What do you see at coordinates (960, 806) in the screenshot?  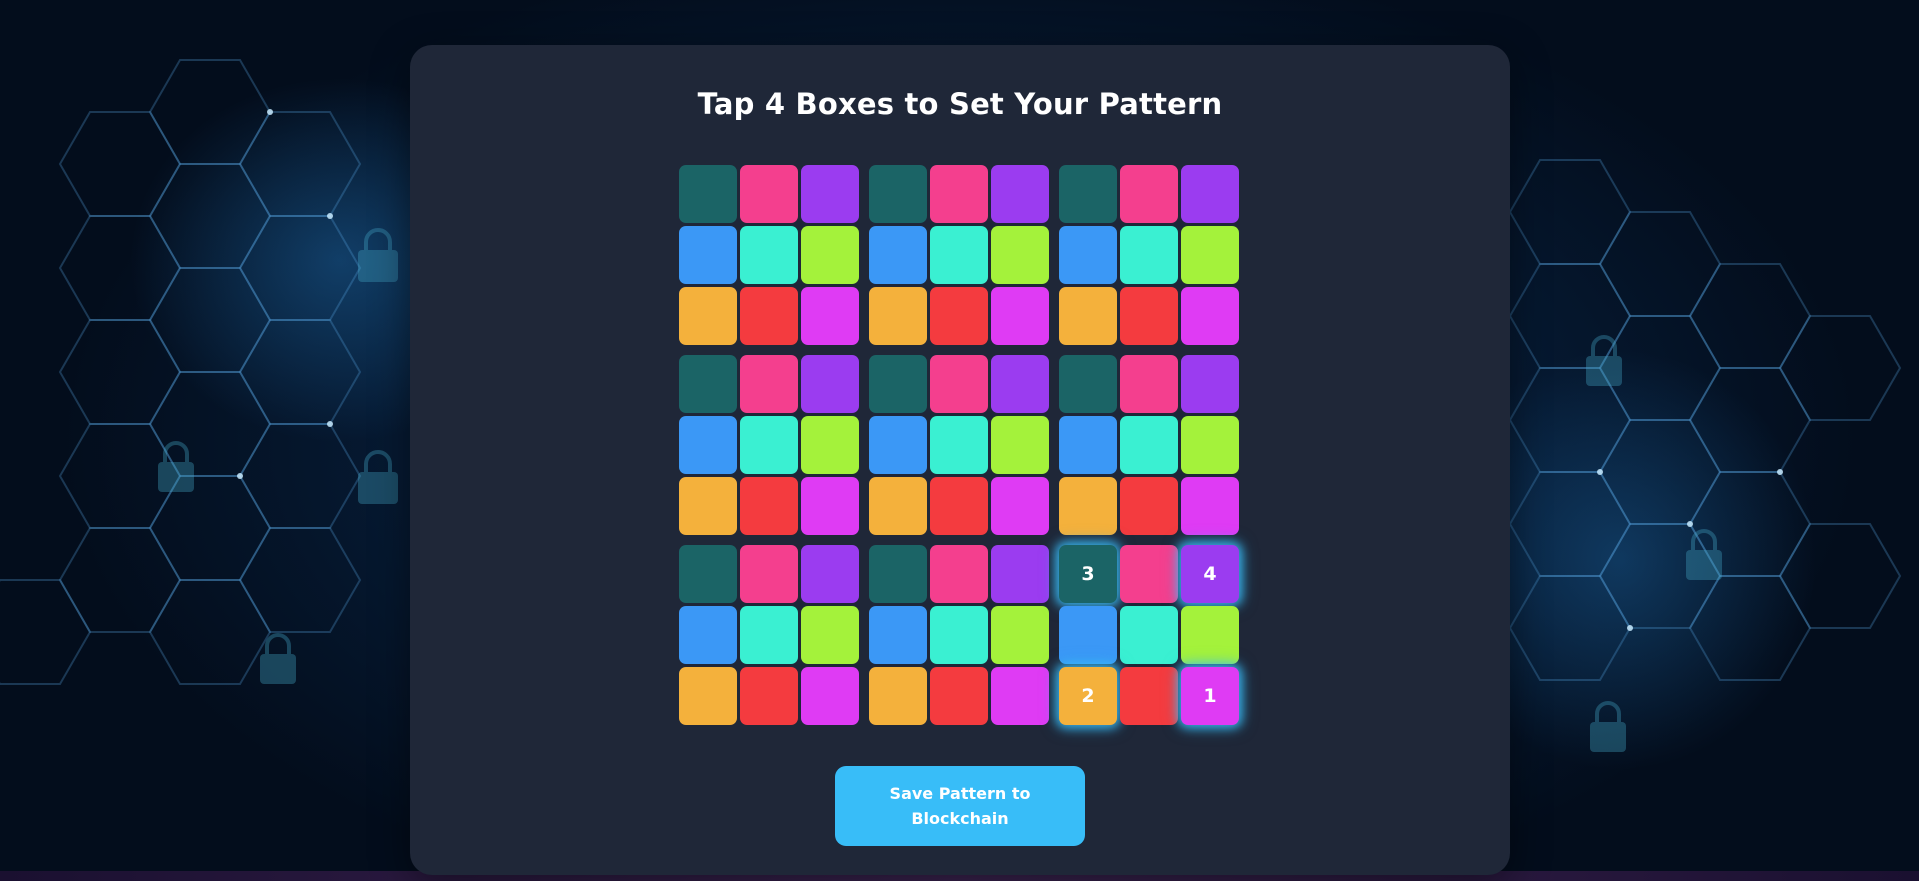 I see `save-pattern-button: Save Pattern to Blockchain` at bounding box center [960, 806].